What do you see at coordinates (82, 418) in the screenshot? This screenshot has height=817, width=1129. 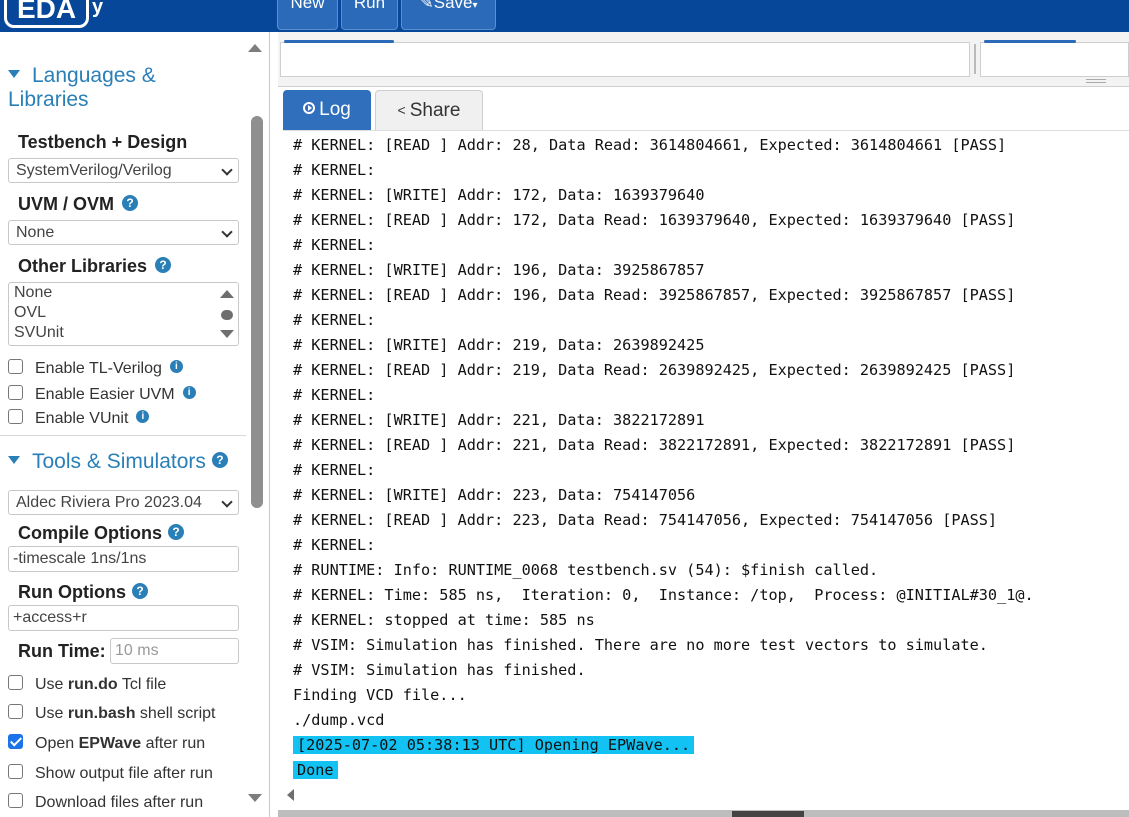 I see `checkbox-label: Enable VUnit` at bounding box center [82, 418].